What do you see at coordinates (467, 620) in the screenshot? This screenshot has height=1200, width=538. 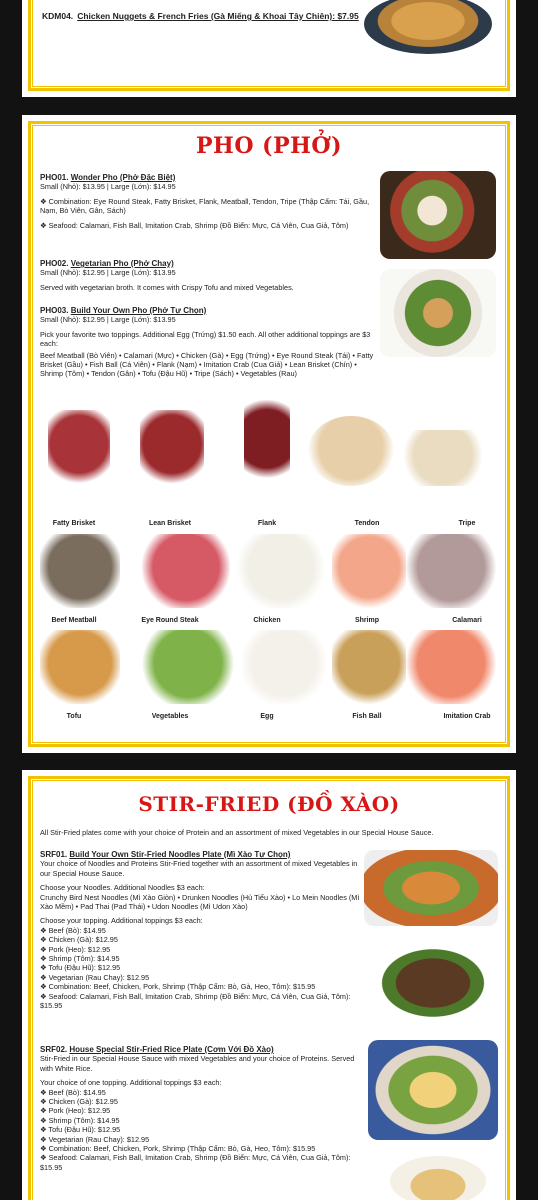 I see `ingredient-label: Calamari` at bounding box center [467, 620].